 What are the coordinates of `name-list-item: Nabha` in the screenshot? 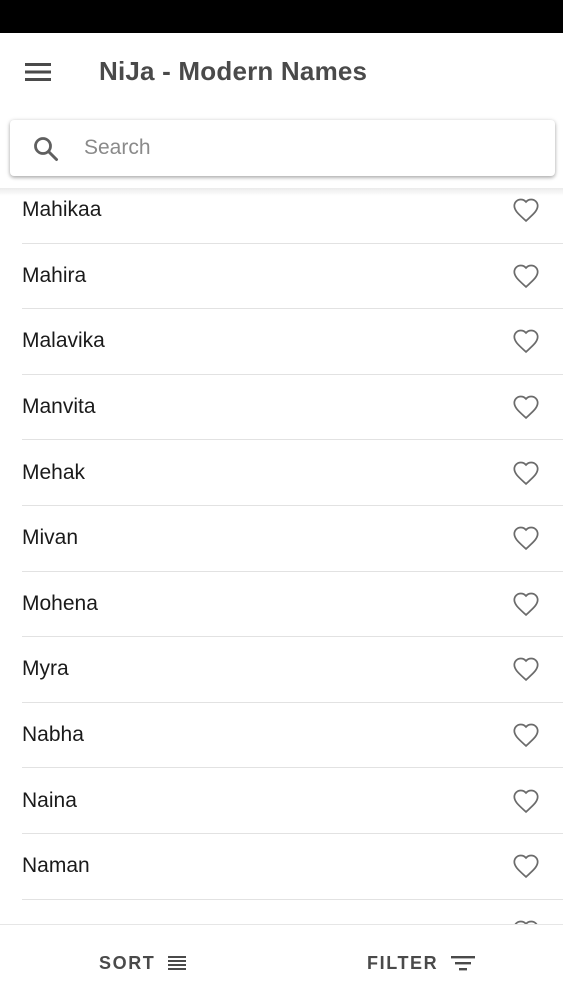 It's located at (292, 736).